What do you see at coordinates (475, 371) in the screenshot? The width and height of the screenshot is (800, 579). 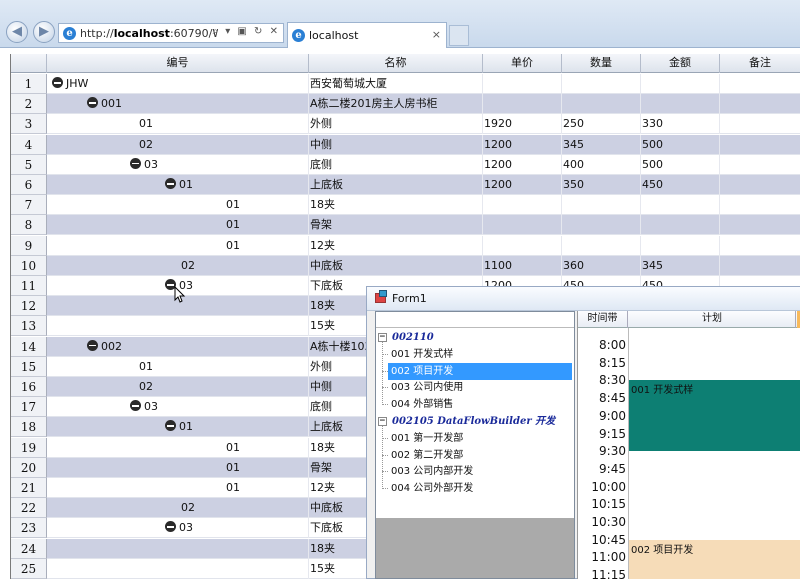 I see `tree-item: 002 项目开发` at bounding box center [475, 371].